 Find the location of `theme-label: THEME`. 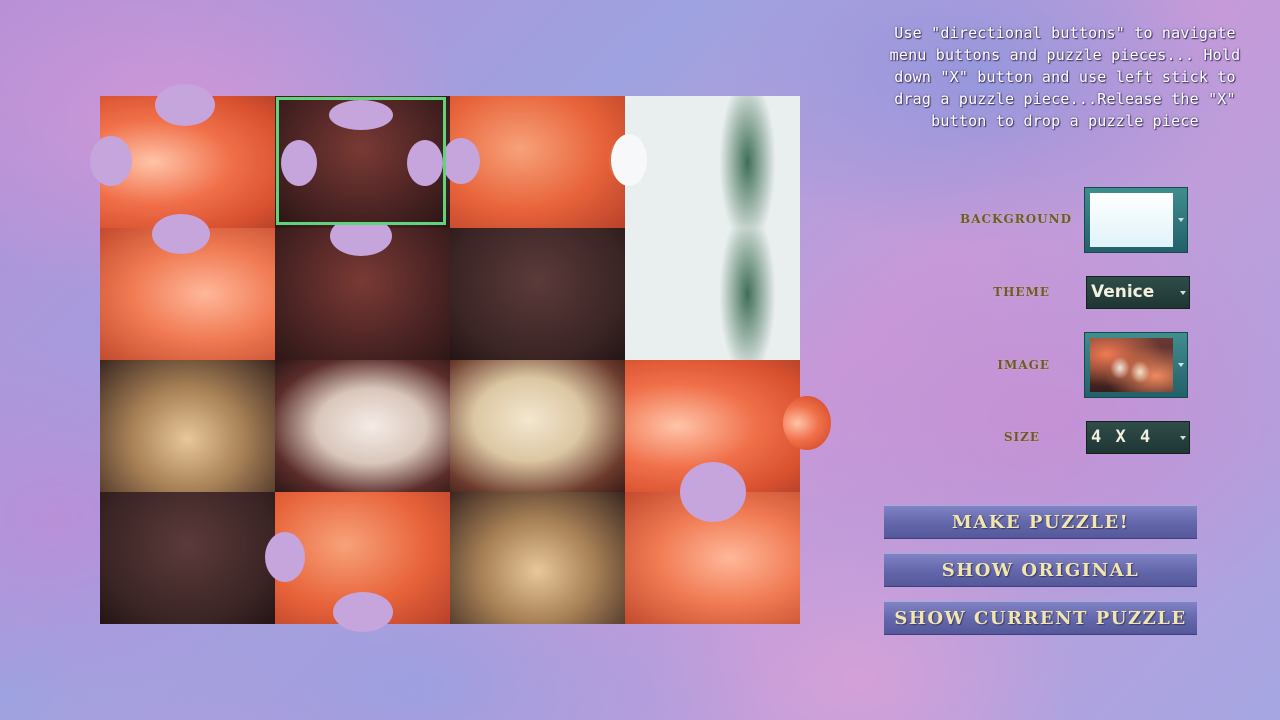

theme-label: THEME is located at coordinates (1021, 292).